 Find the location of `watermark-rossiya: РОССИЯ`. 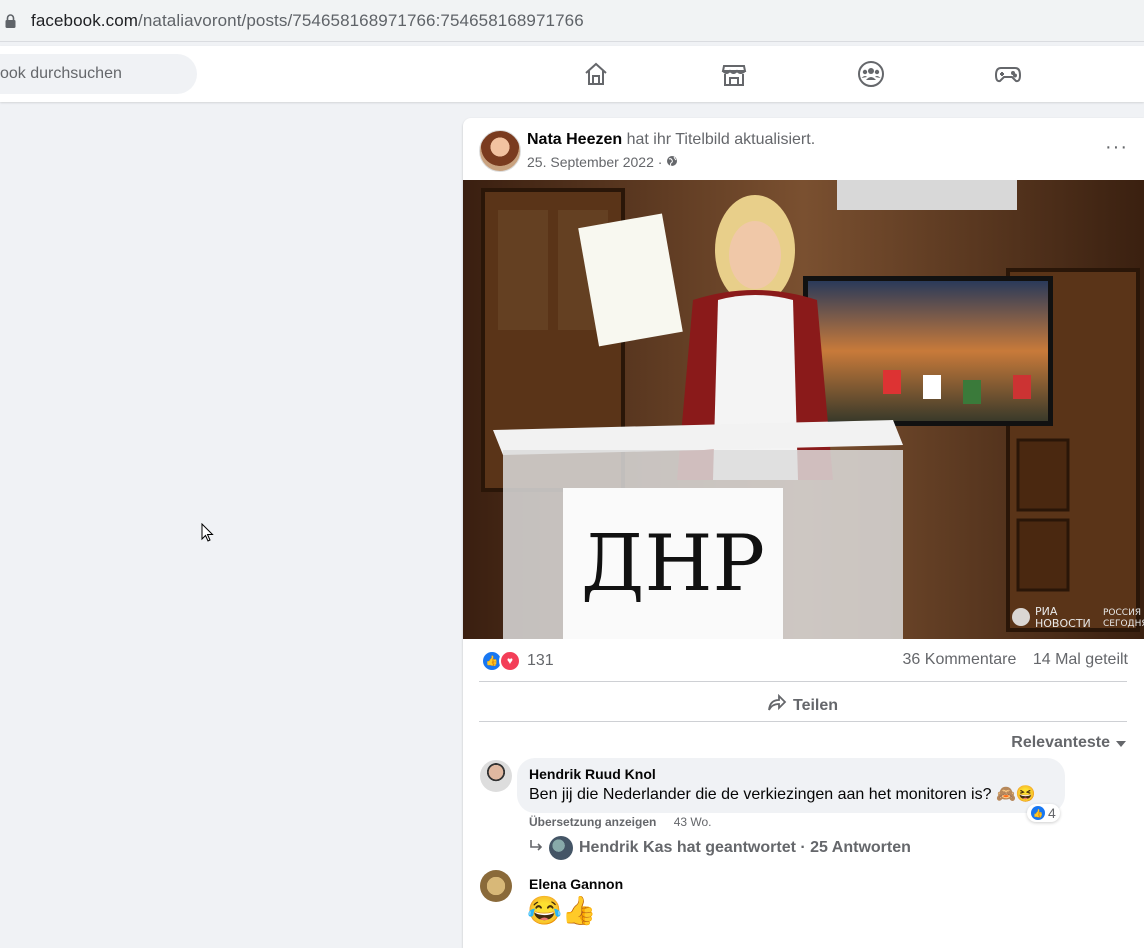

watermark-rossiya: РОССИЯ is located at coordinates (1122, 613).